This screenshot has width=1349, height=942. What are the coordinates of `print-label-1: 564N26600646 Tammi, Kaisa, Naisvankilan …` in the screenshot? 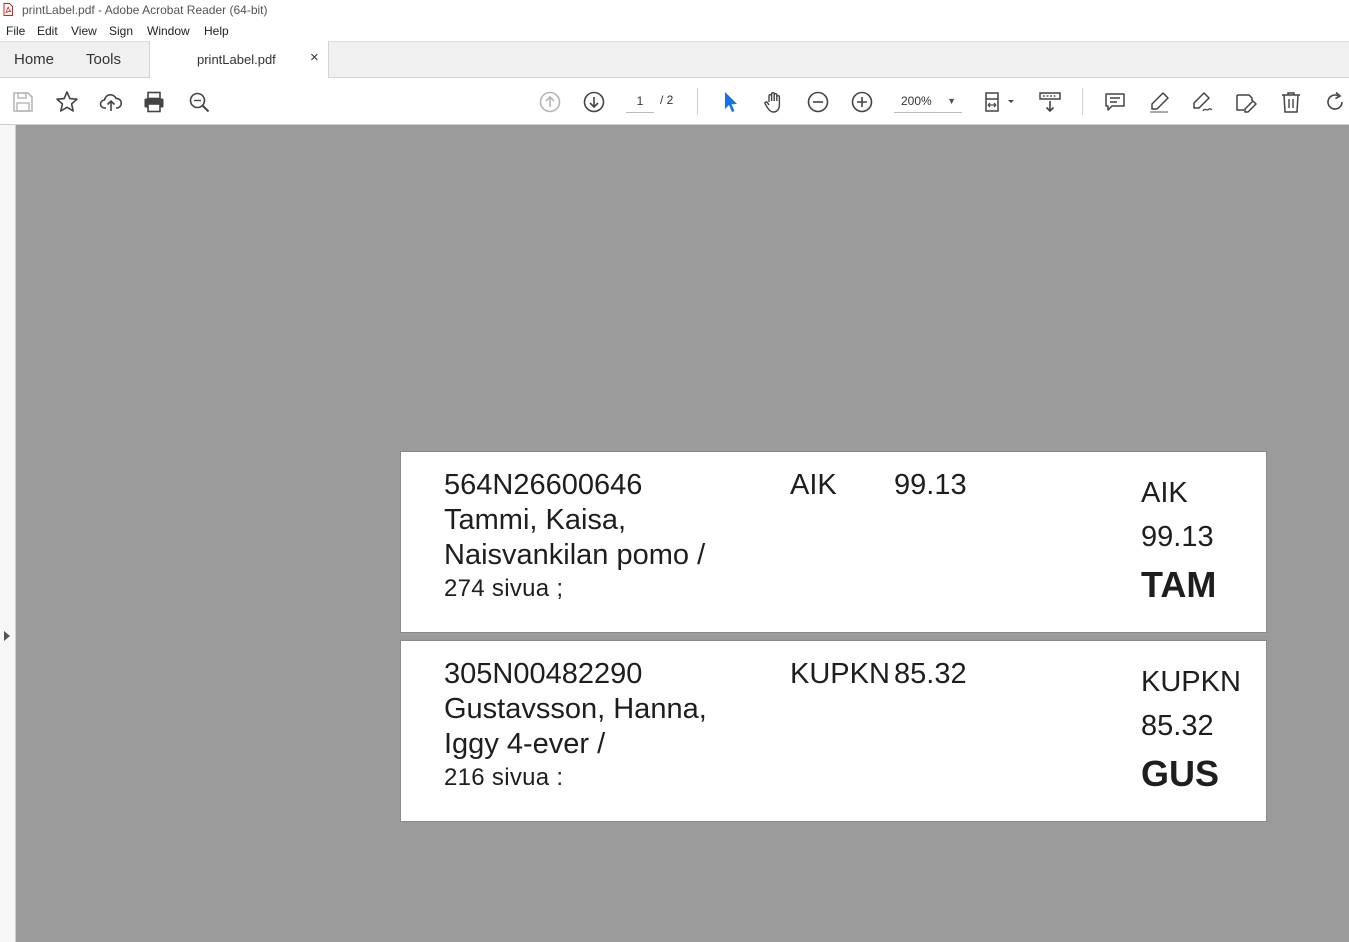 It's located at (833, 542).